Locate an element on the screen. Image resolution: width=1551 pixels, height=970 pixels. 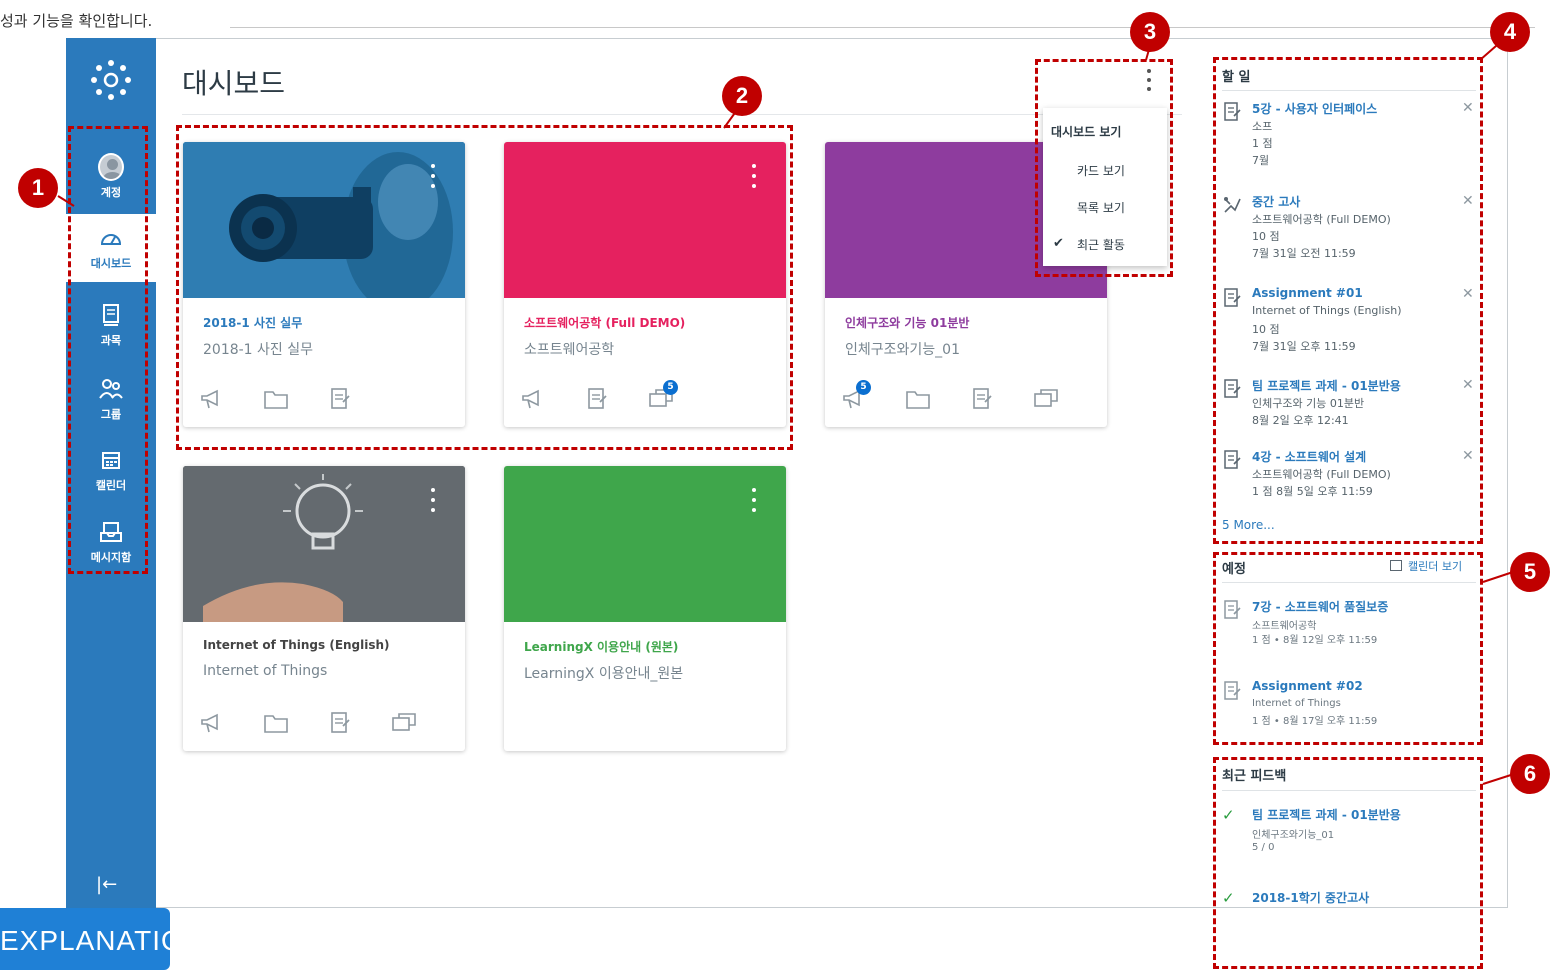
marker-6: 6 is located at coordinates (1530, 774).